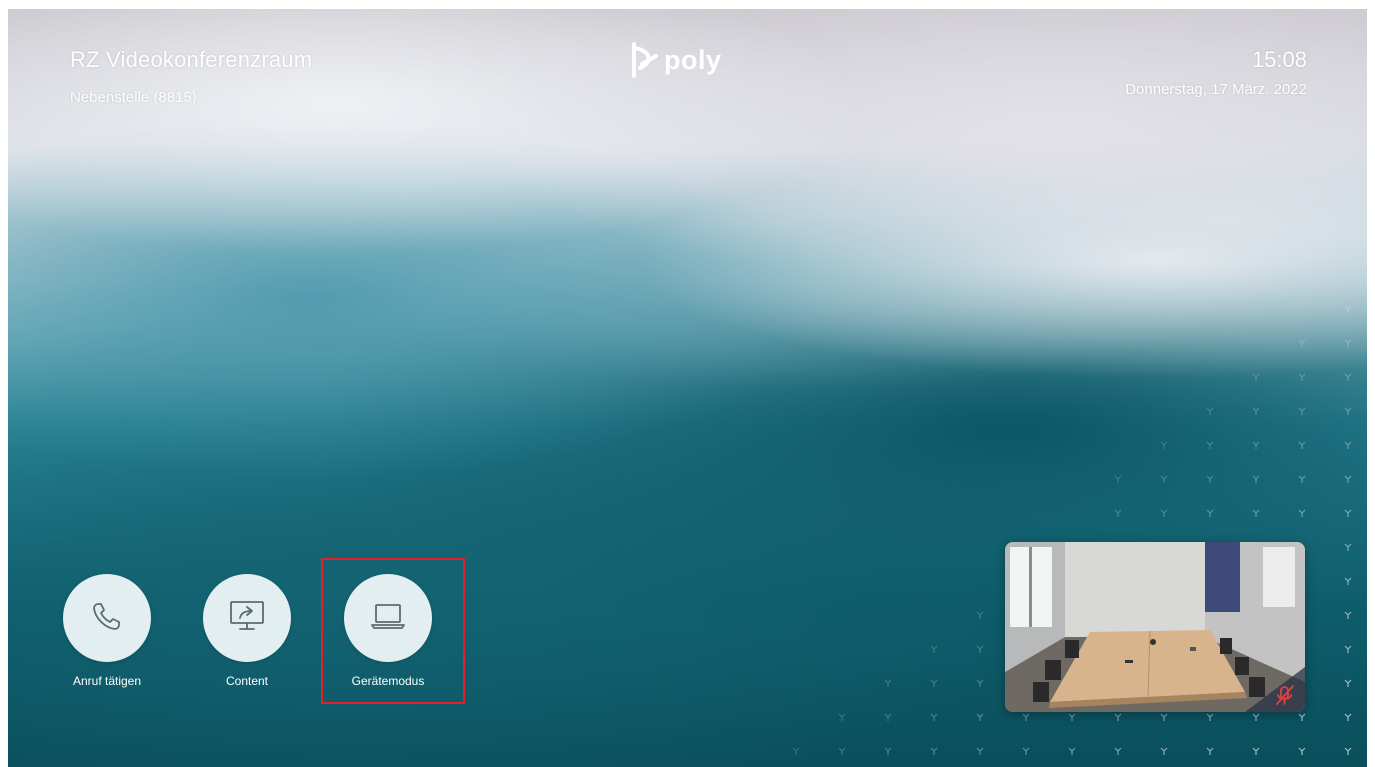 This screenshot has height=767, width=1375. I want to click on phone-icon, so click(107, 618).